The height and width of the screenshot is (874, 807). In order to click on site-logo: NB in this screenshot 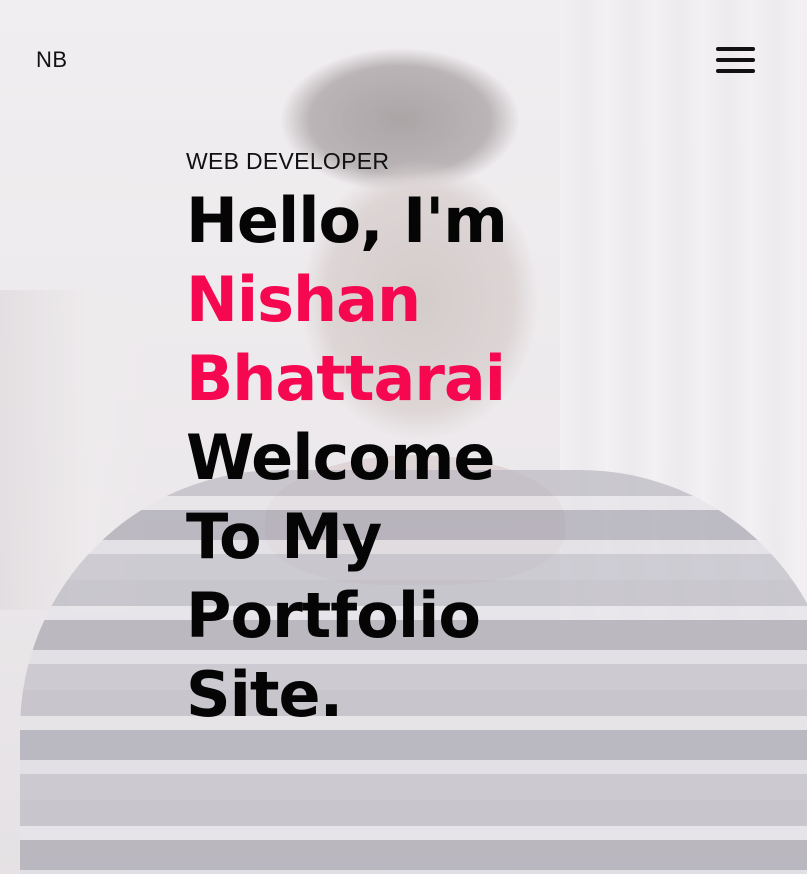, I will do `click(52, 60)`.